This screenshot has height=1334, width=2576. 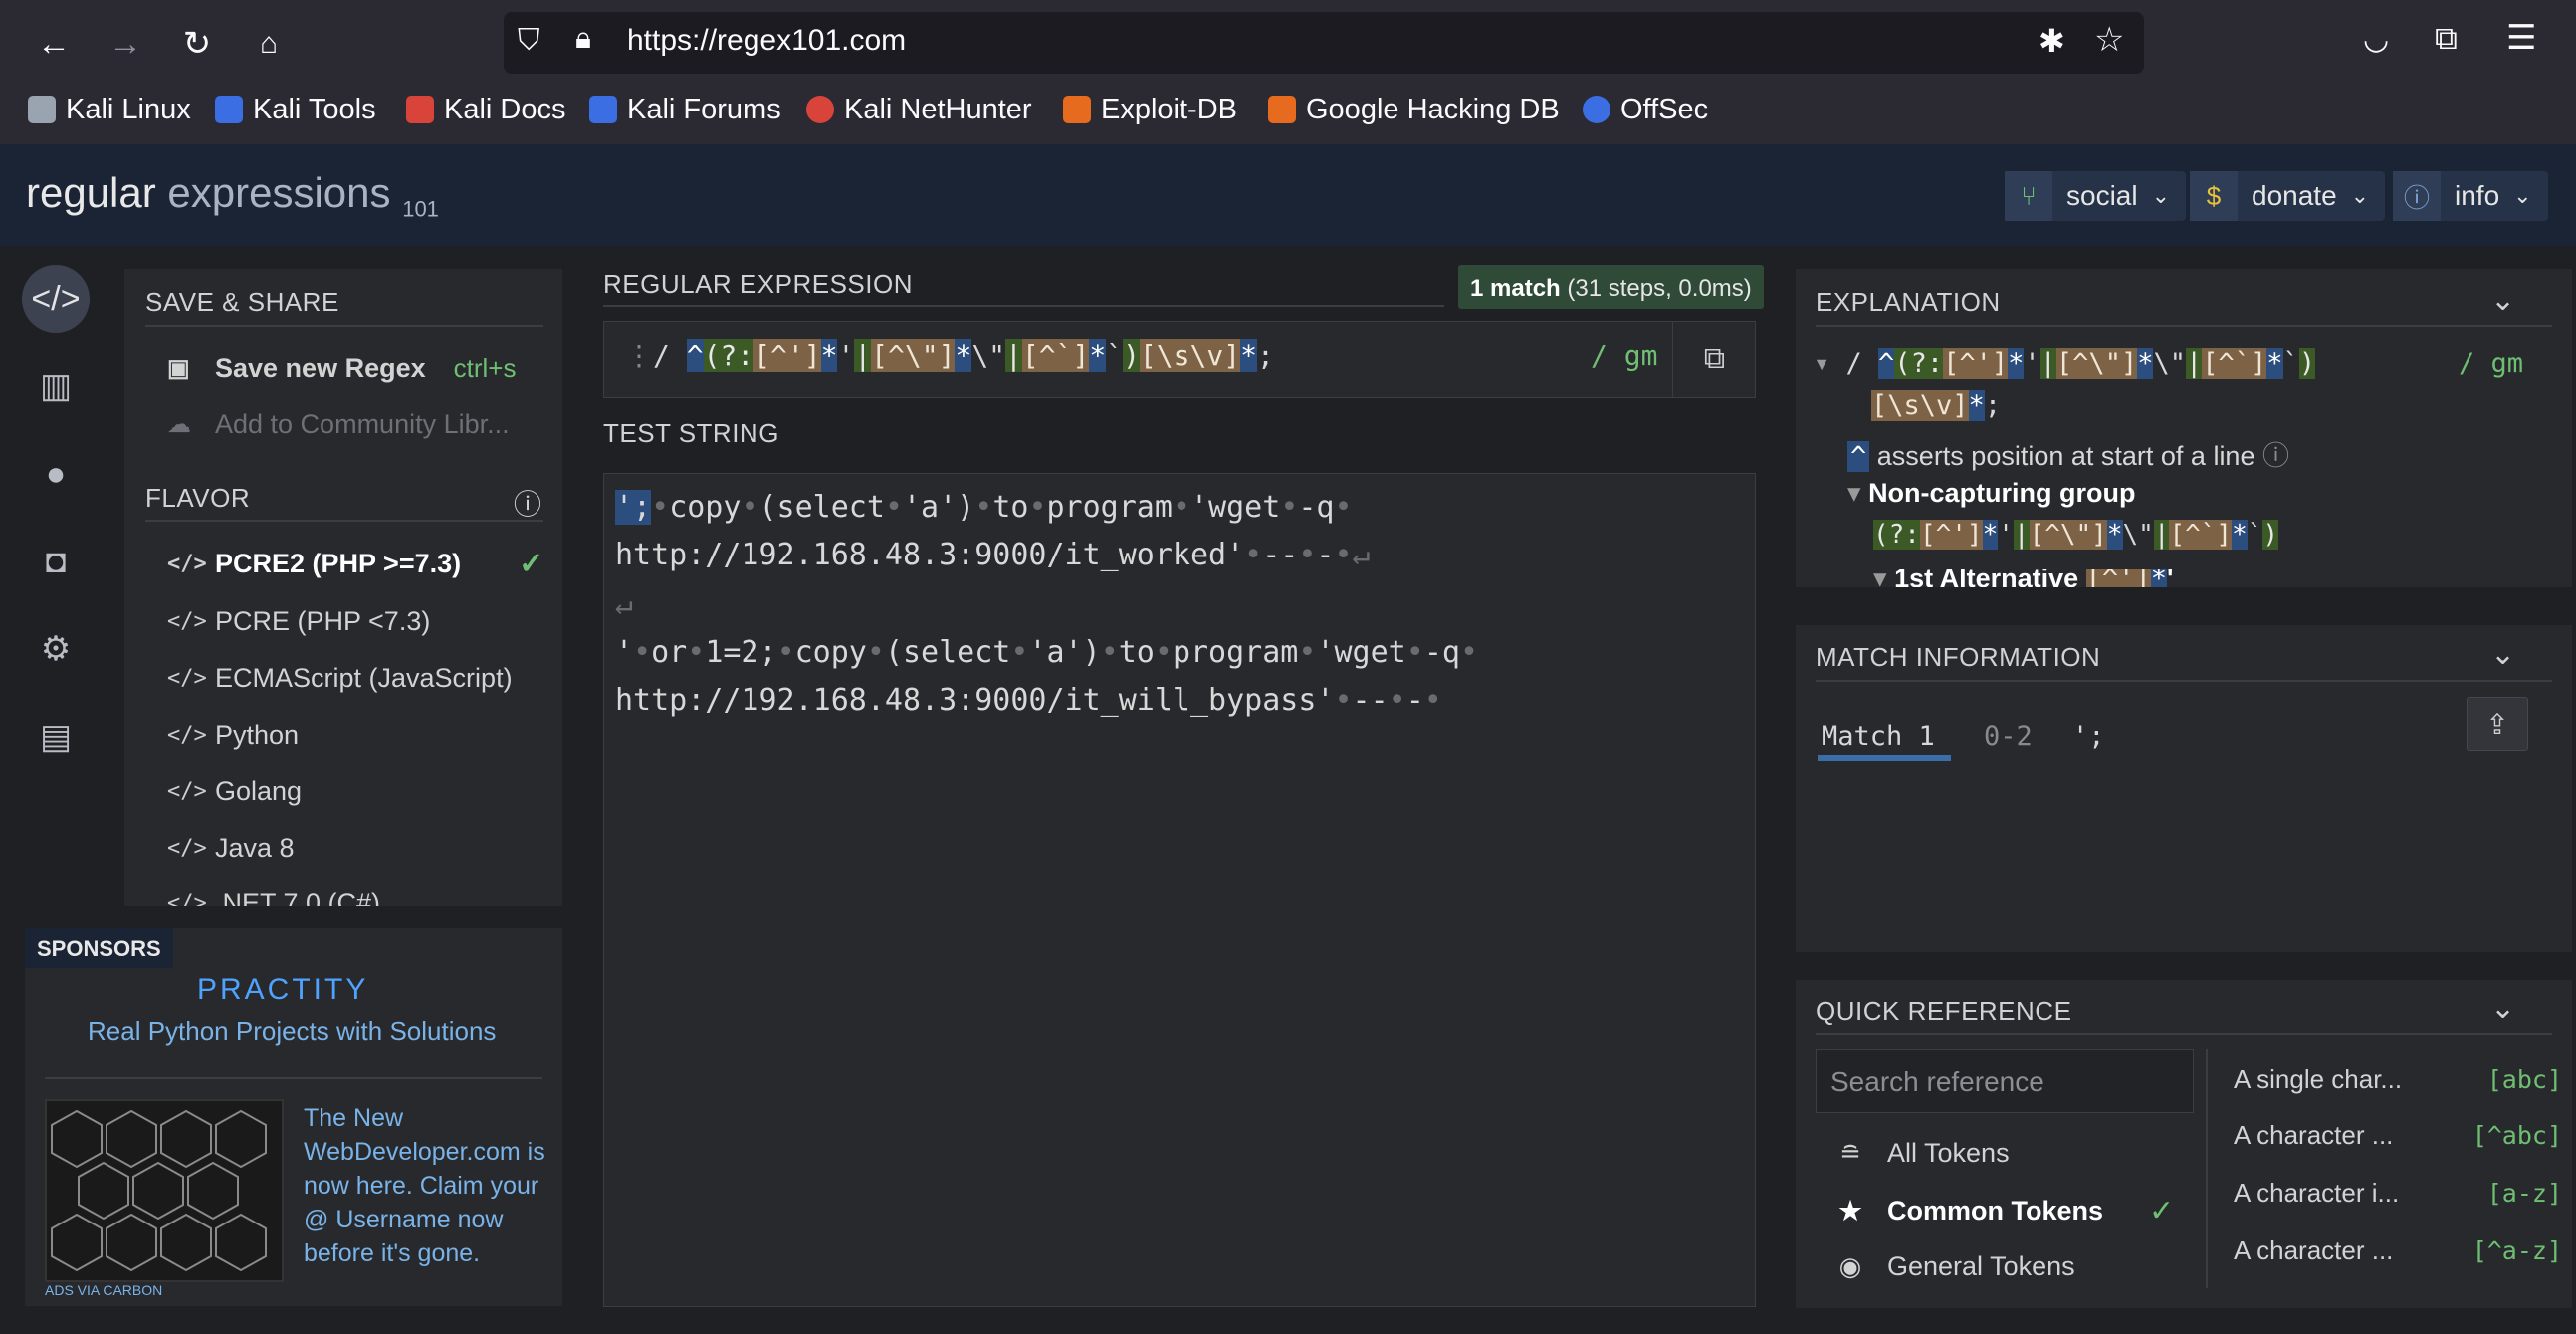 What do you see at coordinates (56, 474) in the screenshot?
I see `account-icon: ●` at bounding box center [56, 474].